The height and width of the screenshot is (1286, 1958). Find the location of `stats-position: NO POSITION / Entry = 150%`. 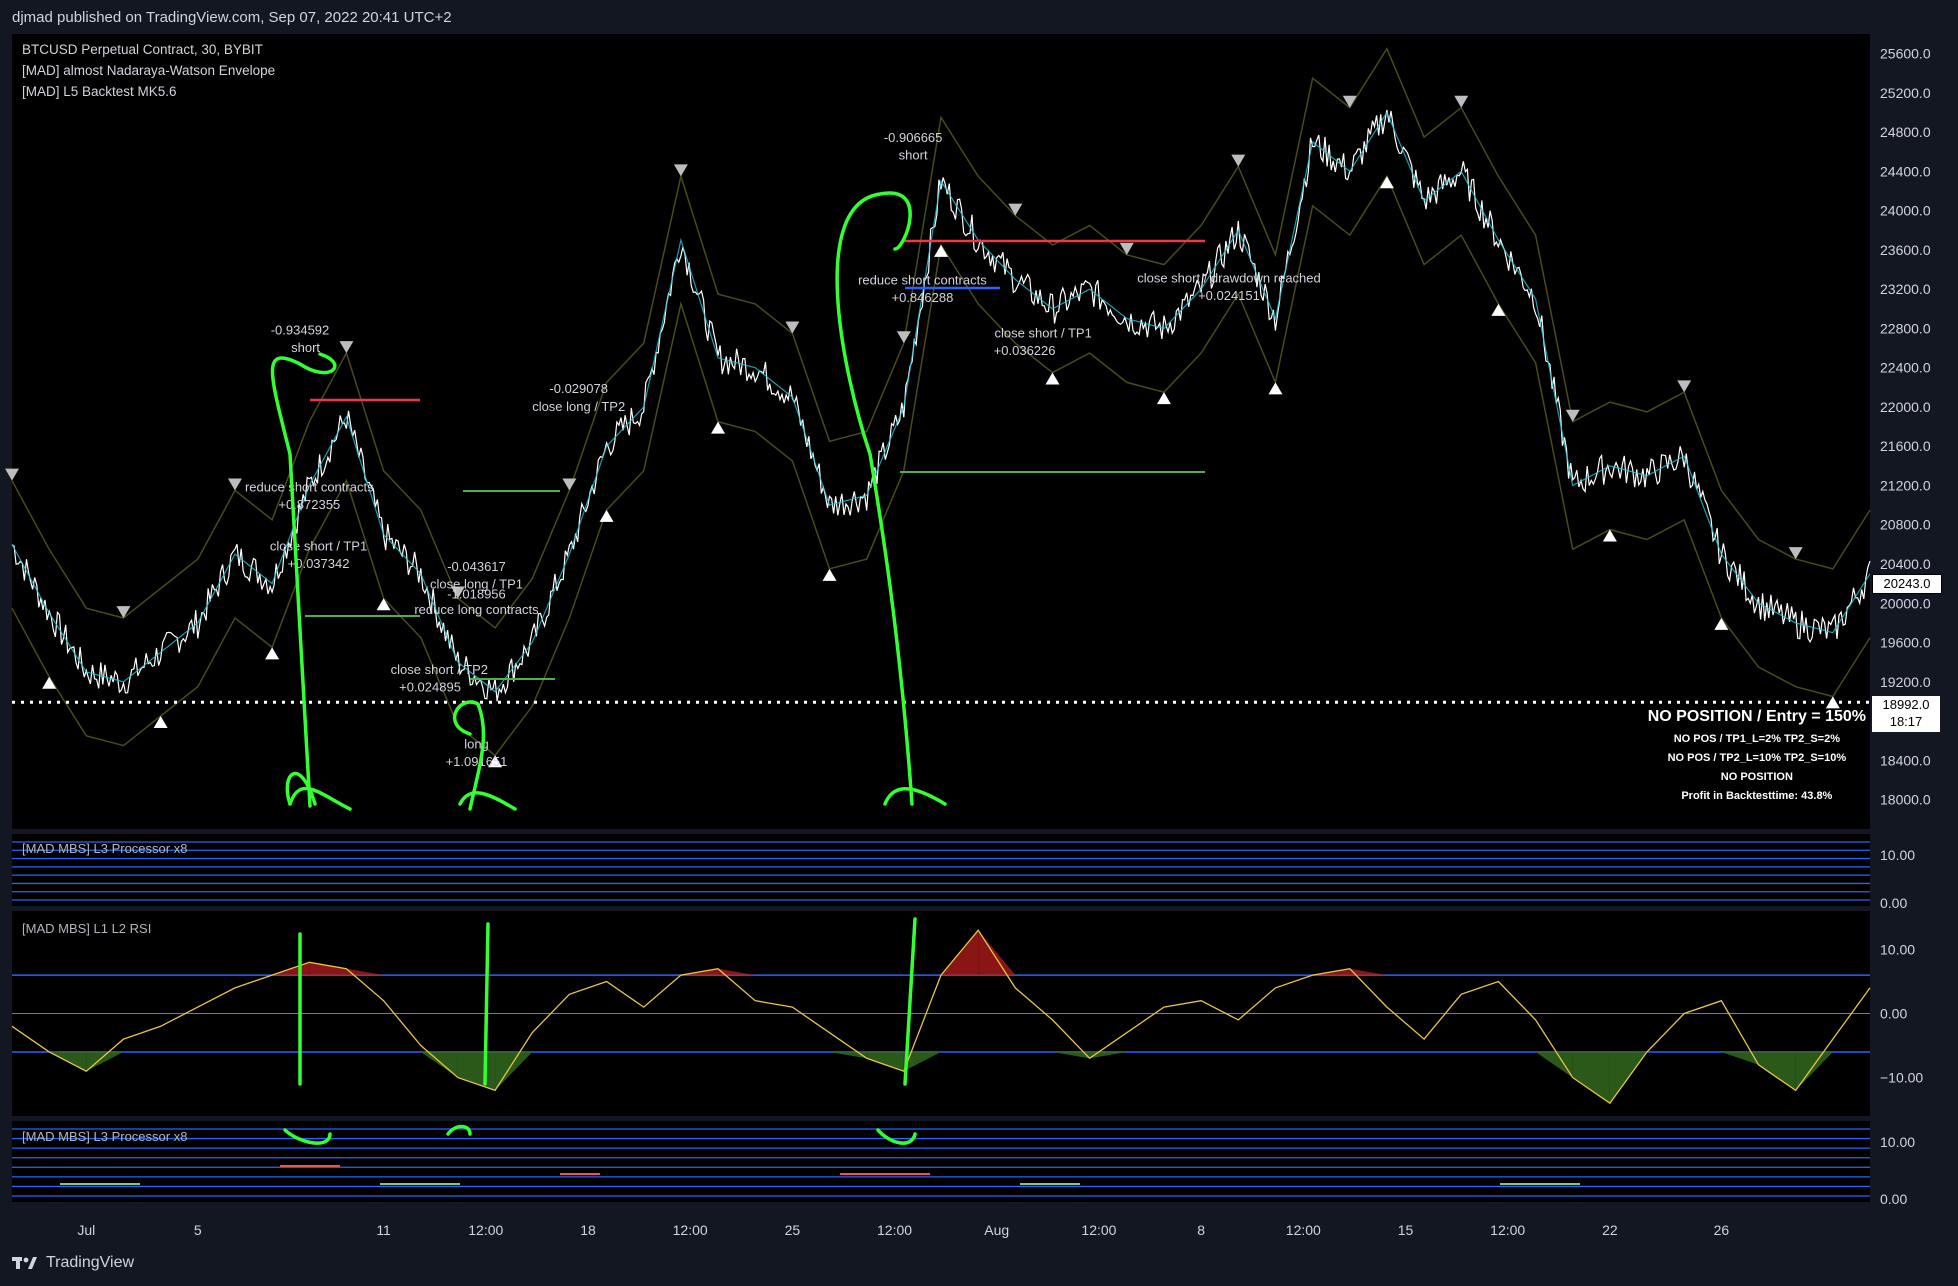

stats-position: NO POSITION / Entry = 150% is located at coordinates (1756, 716).